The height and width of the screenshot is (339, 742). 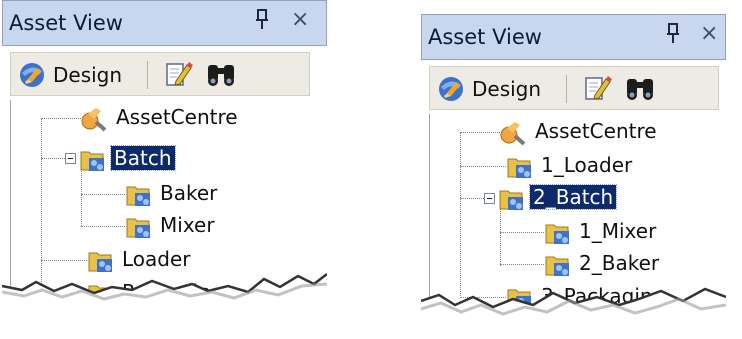 What do you see at coordinates (619, 263) in the screenshot?
I see `tree-node-label: 2_Baker` at bounding box center [619, 263].